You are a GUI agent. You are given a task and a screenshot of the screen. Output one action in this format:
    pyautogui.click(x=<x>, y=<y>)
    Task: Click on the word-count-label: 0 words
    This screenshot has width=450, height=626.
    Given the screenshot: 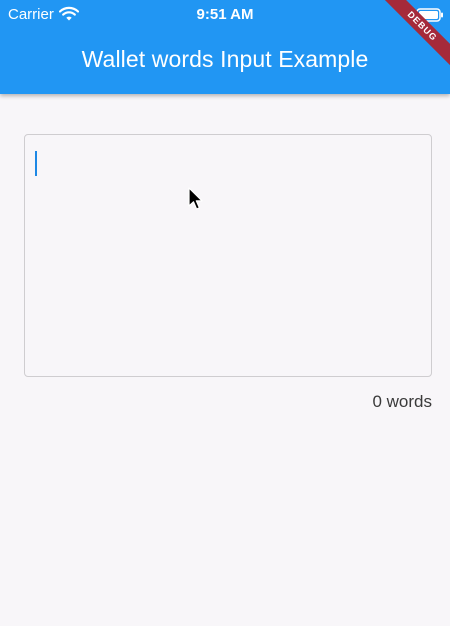 What is the action you would take?
    pyautogui.click(x=402, y=401)
    